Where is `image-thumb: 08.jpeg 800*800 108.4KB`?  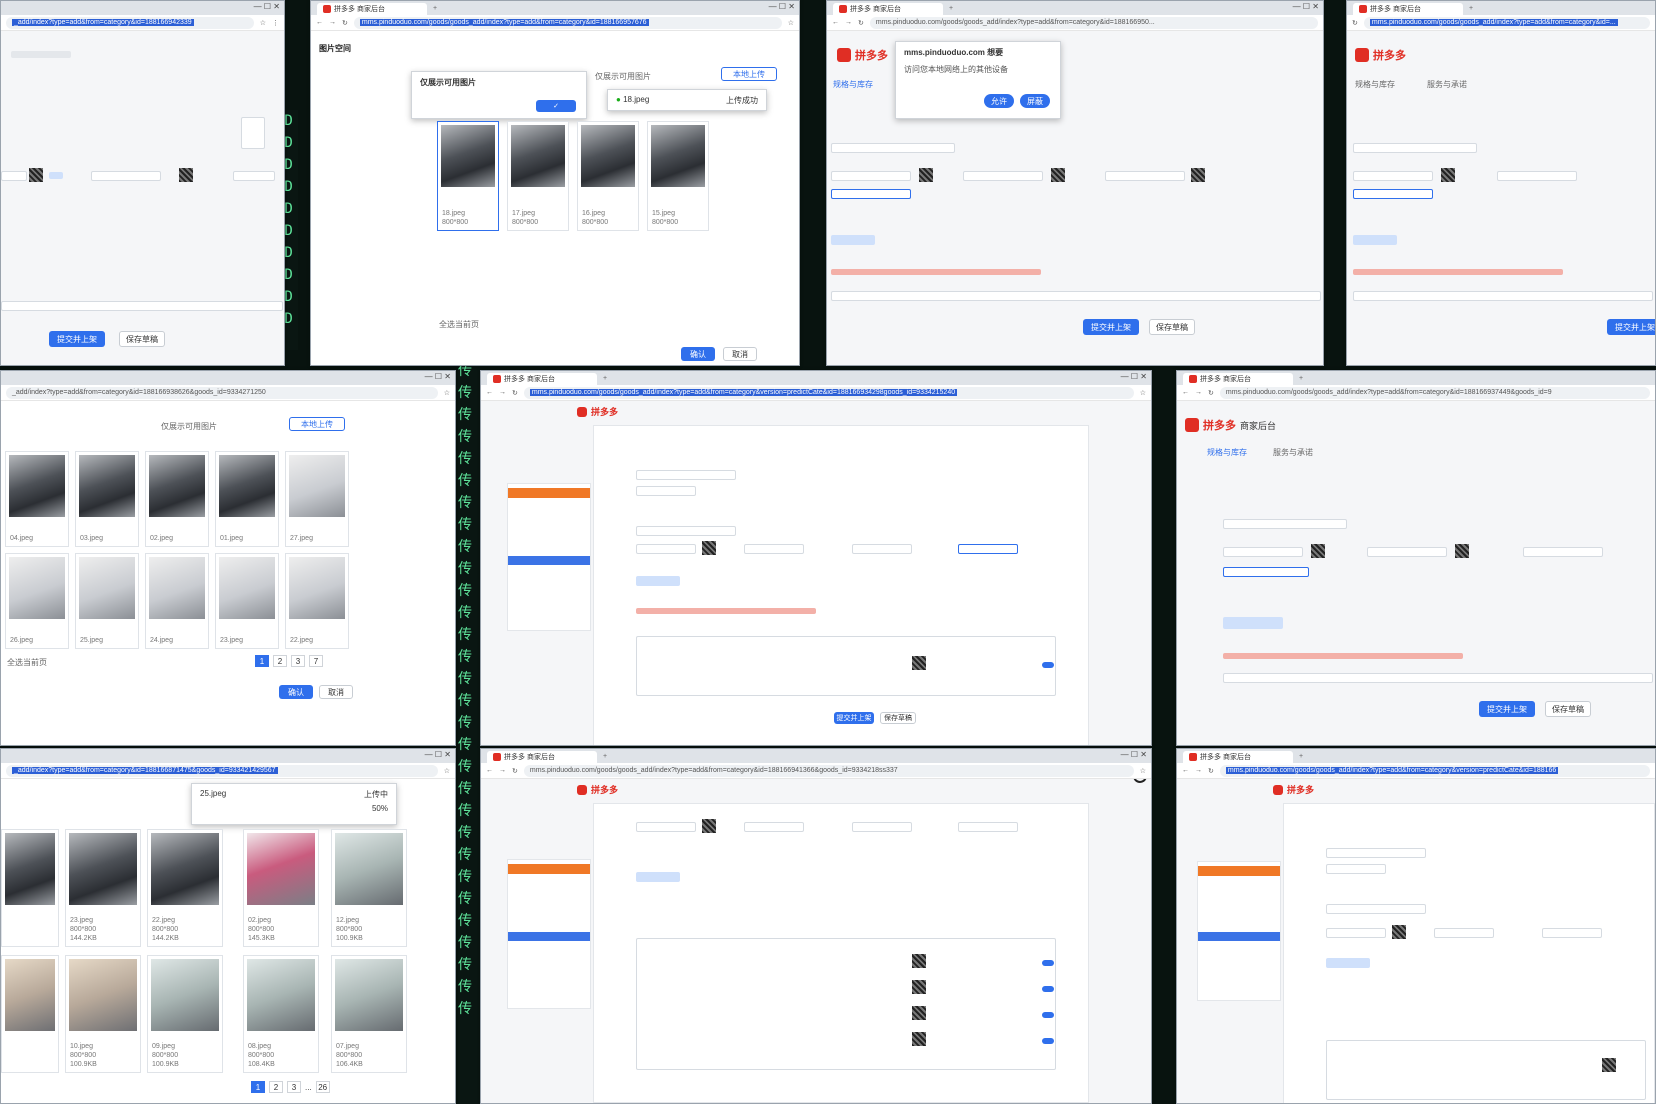
image-thumb: 08.jpeg 800*800 108.4KB is located at coordinates (281, 1014).